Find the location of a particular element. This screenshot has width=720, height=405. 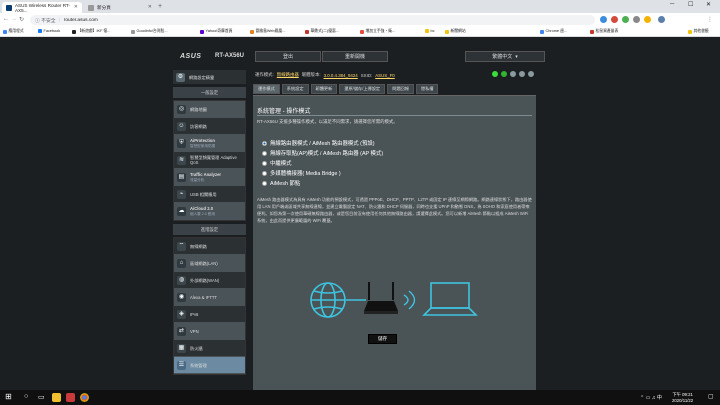

logout-button: 登出 is located at coordinates (288, 56).